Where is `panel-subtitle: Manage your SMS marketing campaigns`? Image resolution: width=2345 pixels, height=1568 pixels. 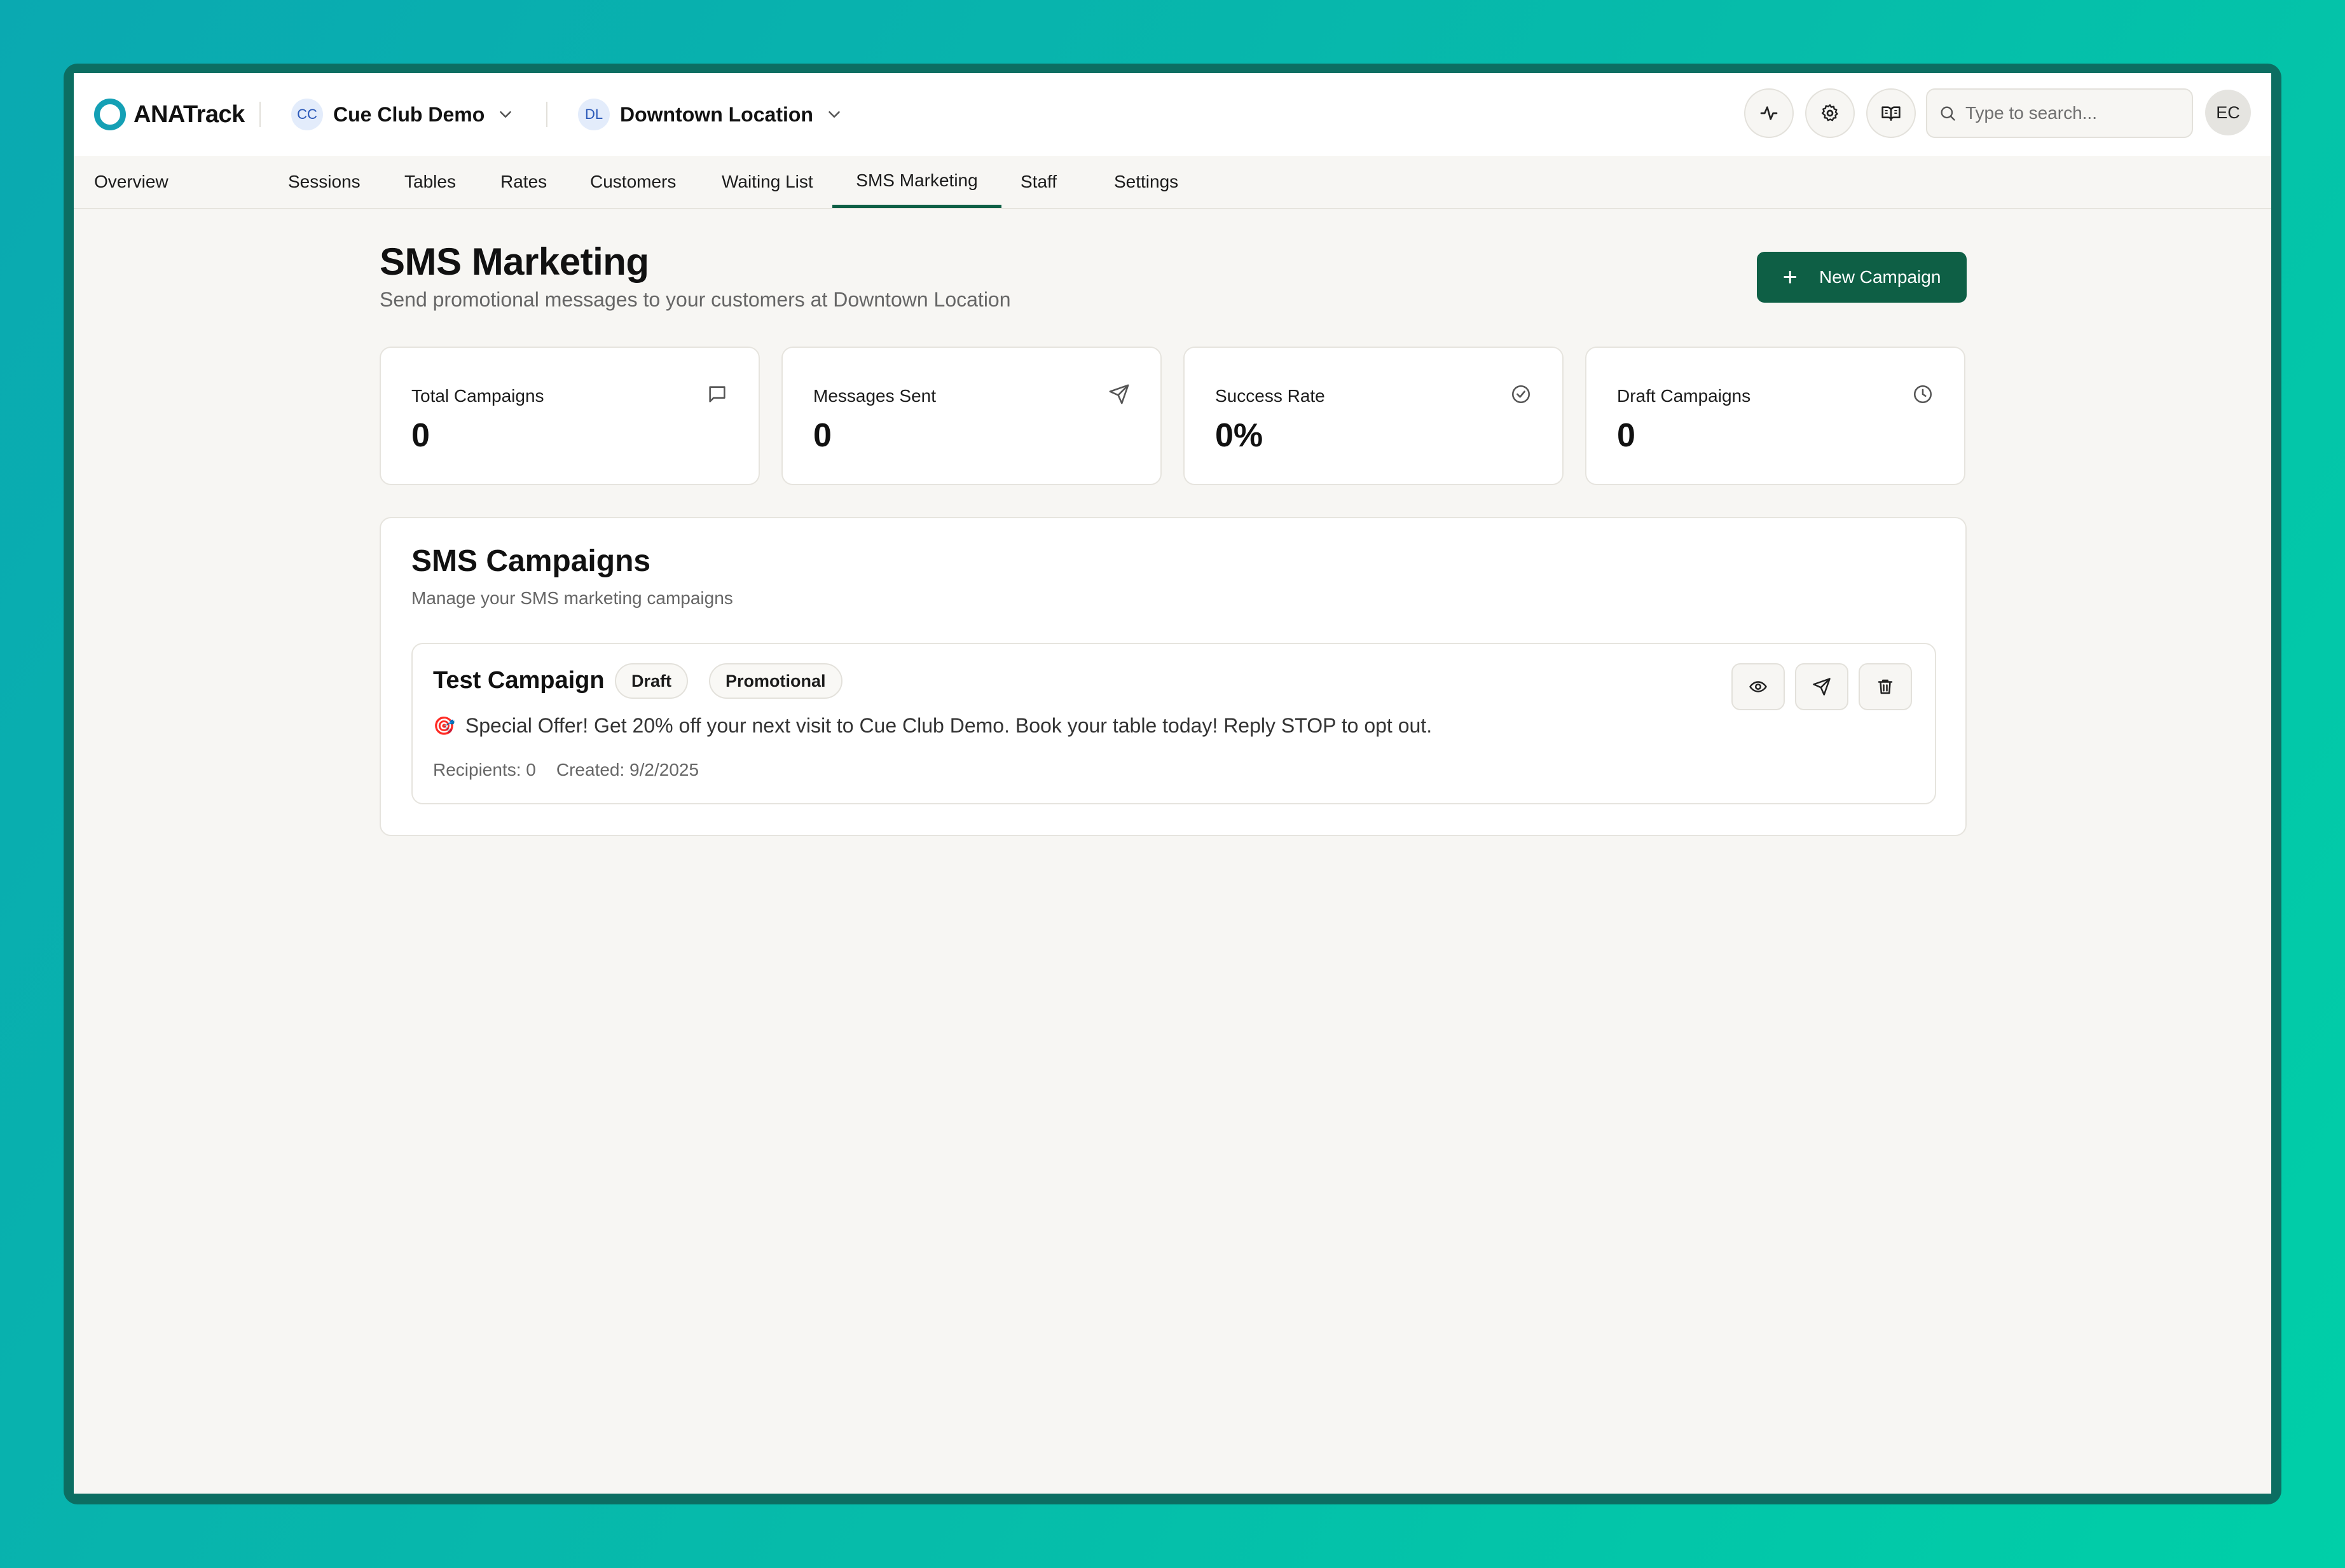
panel-subtitle: Manage your SMS marketing campaigns is located at coordinates (572, 598).